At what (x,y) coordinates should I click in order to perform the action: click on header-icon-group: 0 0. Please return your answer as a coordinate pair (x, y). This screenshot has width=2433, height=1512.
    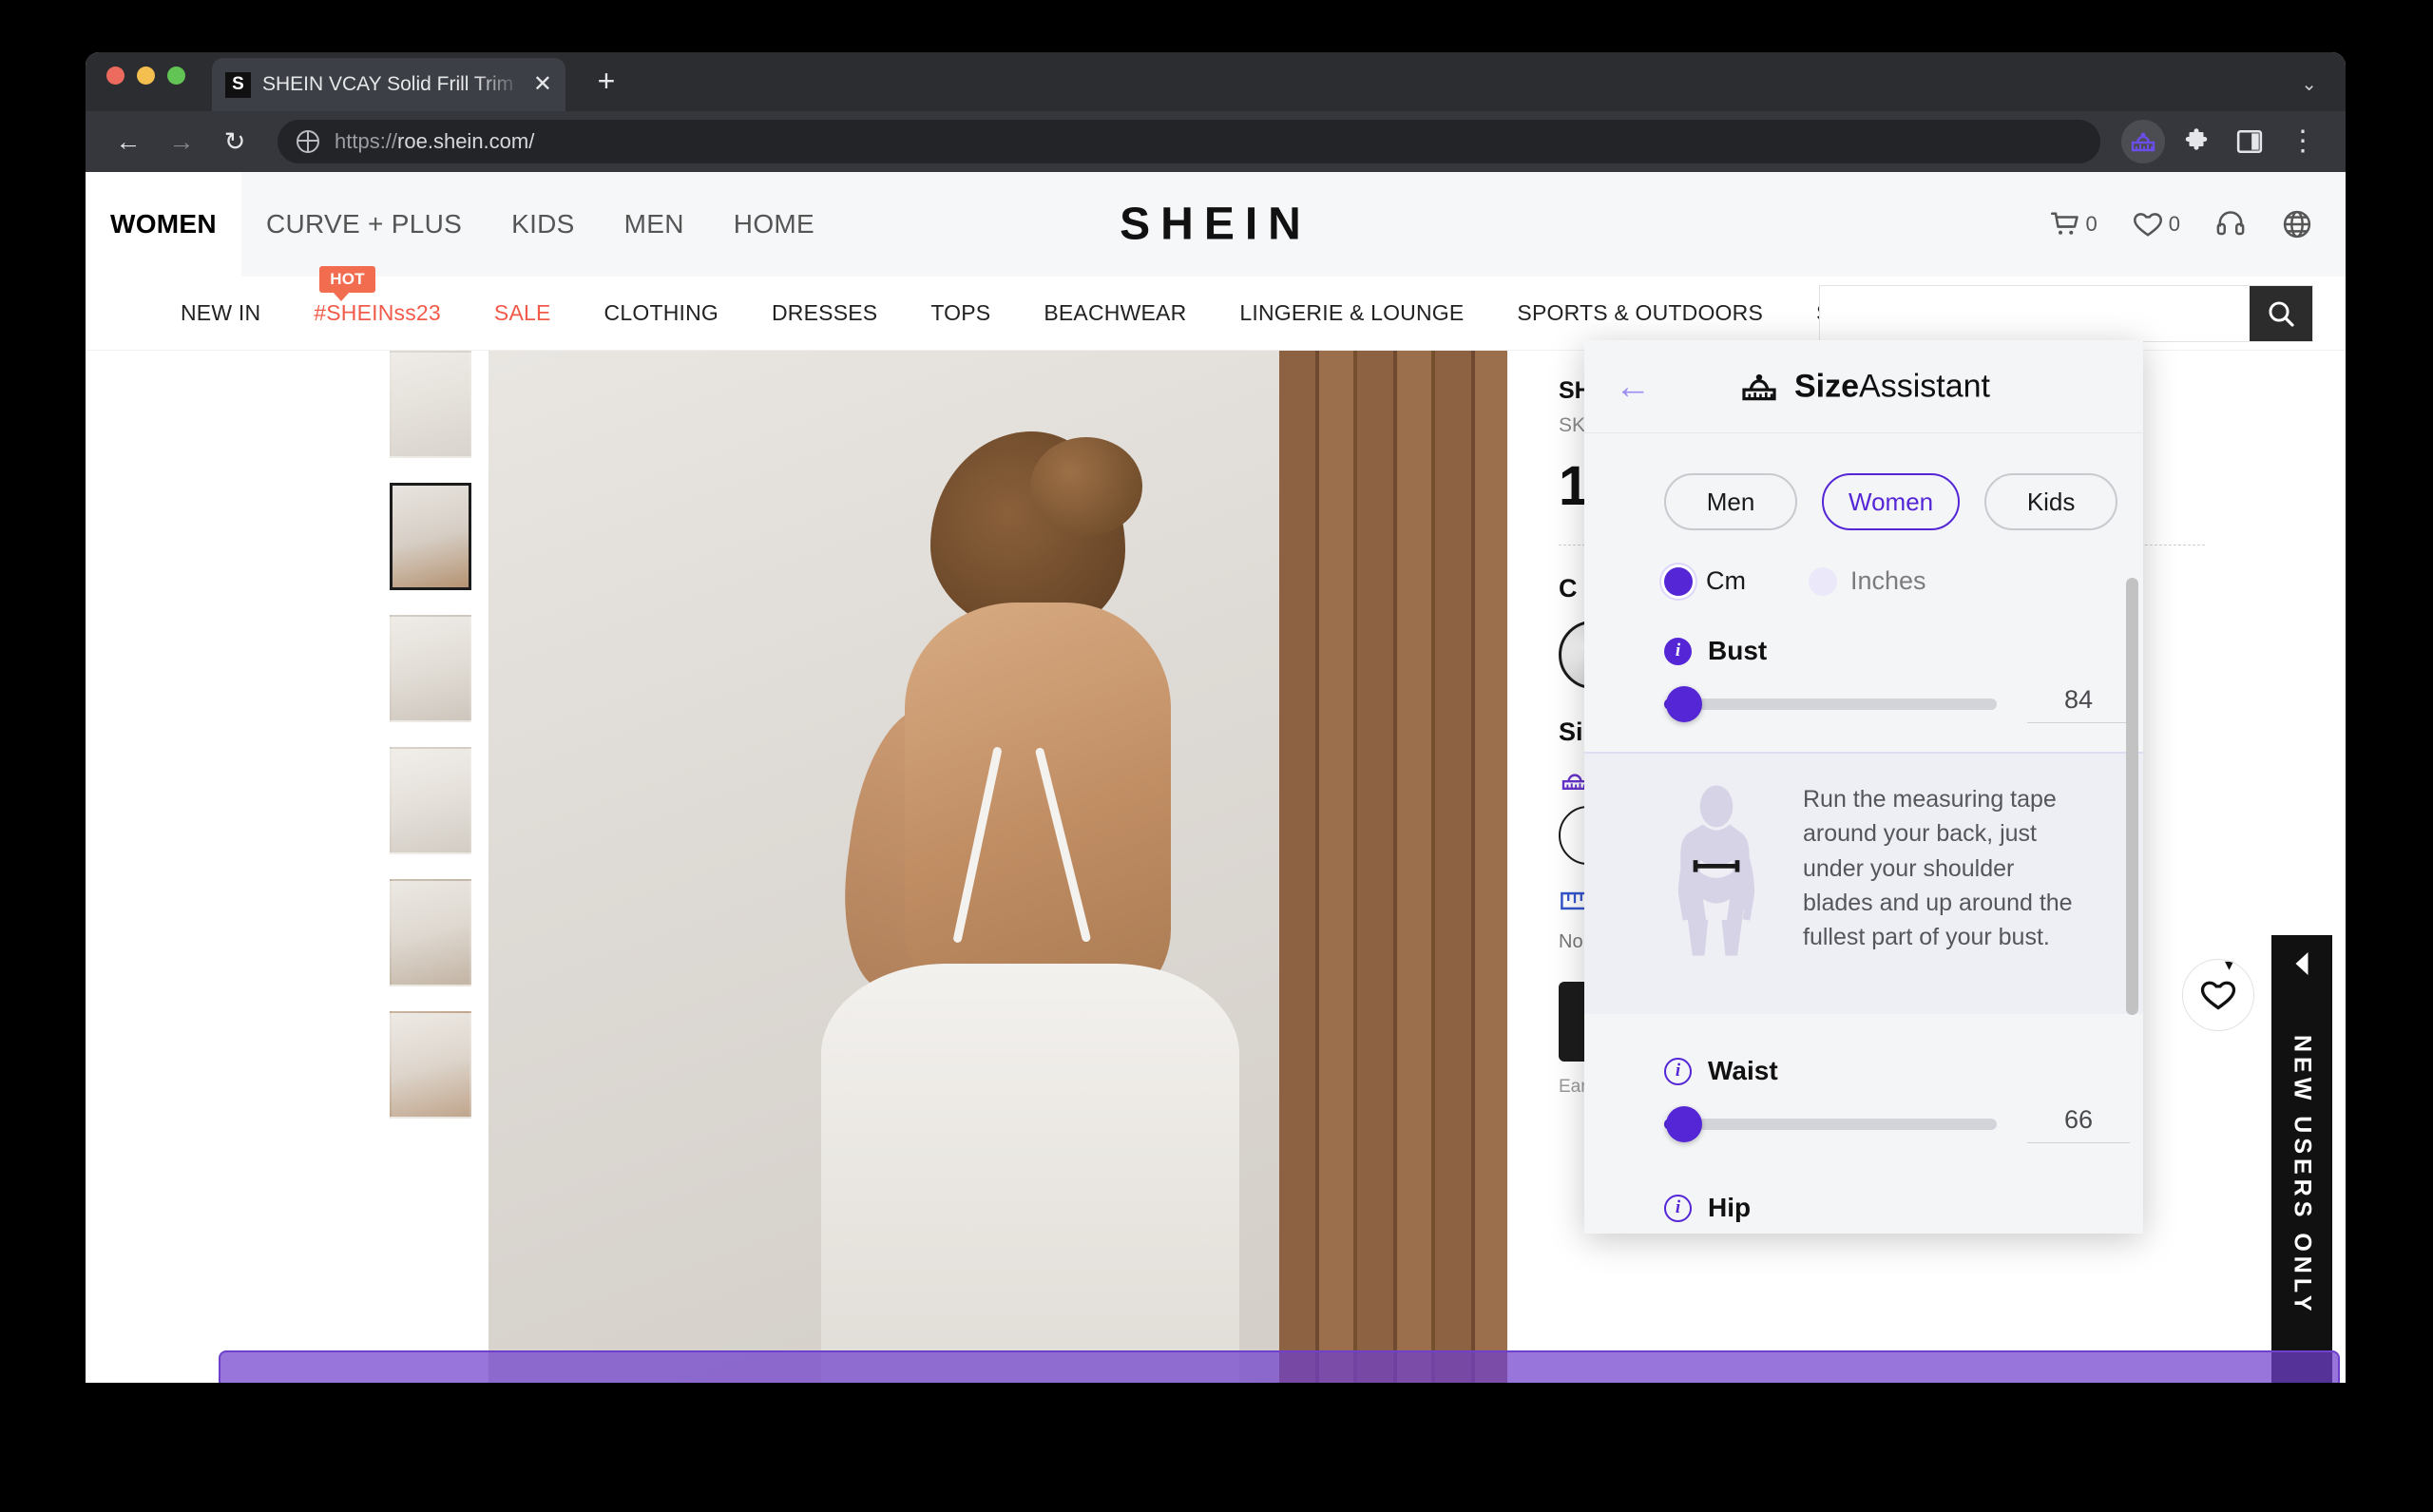
    Looking at the image, I should click on (2181, 224).